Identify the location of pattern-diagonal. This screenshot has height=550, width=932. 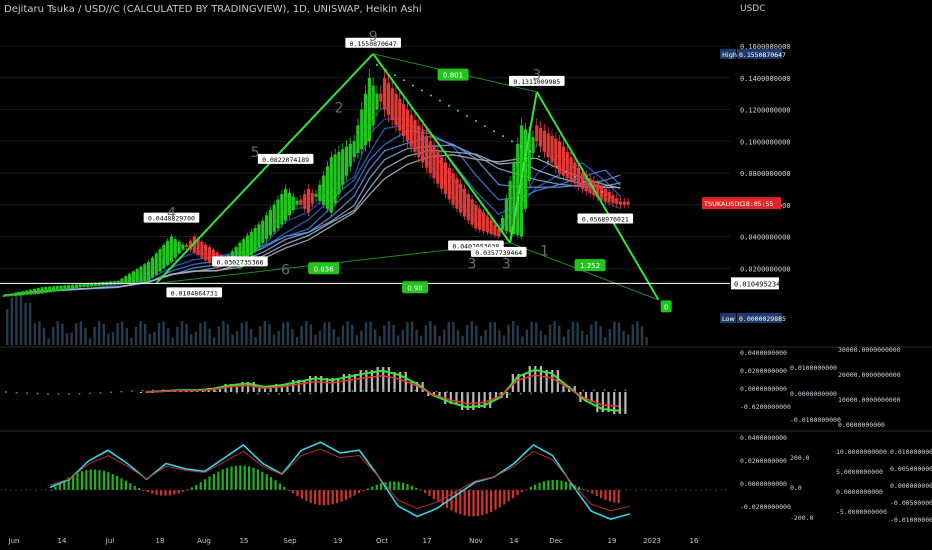
(584, 271).